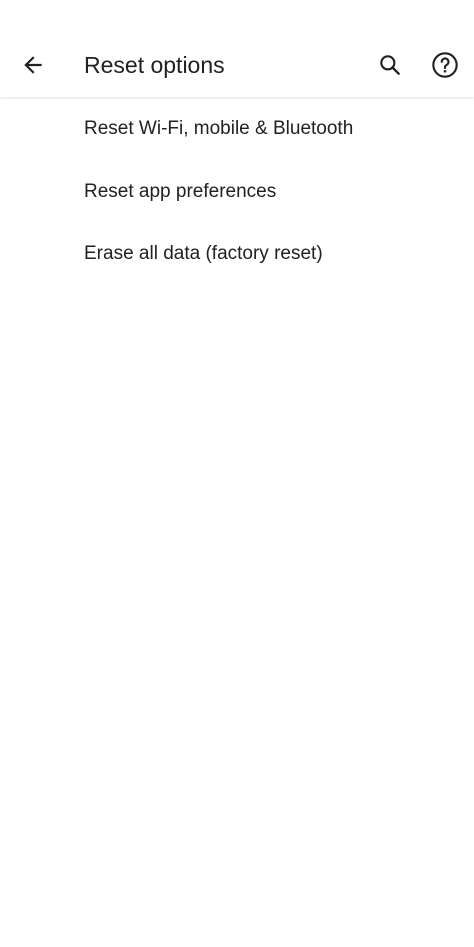  I want to click on search-icon, so click(390, 65).